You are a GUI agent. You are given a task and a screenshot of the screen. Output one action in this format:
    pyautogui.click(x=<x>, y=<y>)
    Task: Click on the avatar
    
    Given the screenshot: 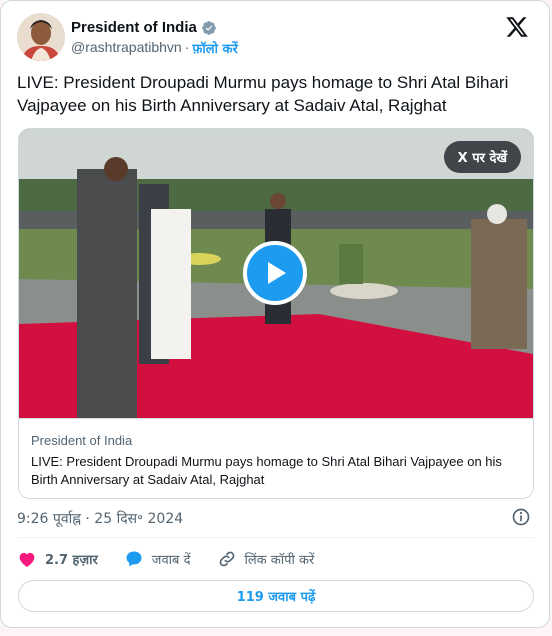 What is the action you would take?
    pyautogui.click(x=41, y=37)
    